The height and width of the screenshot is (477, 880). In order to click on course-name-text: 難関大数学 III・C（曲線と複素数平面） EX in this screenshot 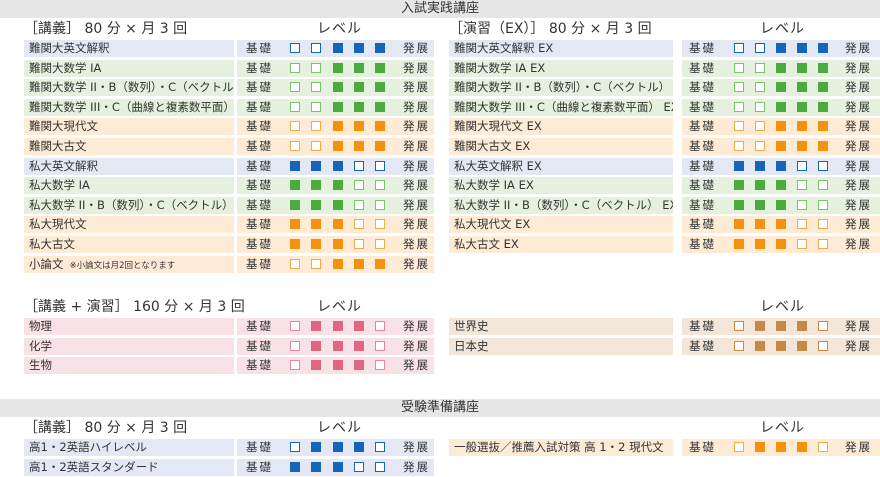, I will do `click(563, 106)`.